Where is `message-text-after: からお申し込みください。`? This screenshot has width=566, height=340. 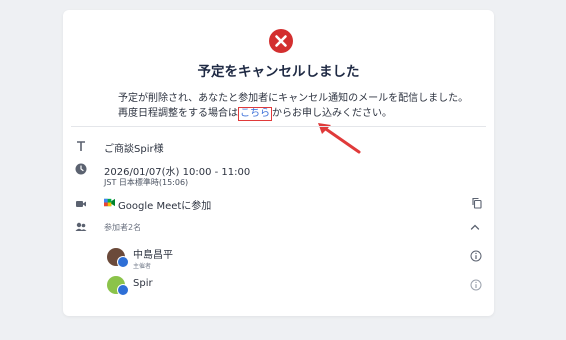 message-text-after: からお申し込みください。 is located at coordinates (332, 113).